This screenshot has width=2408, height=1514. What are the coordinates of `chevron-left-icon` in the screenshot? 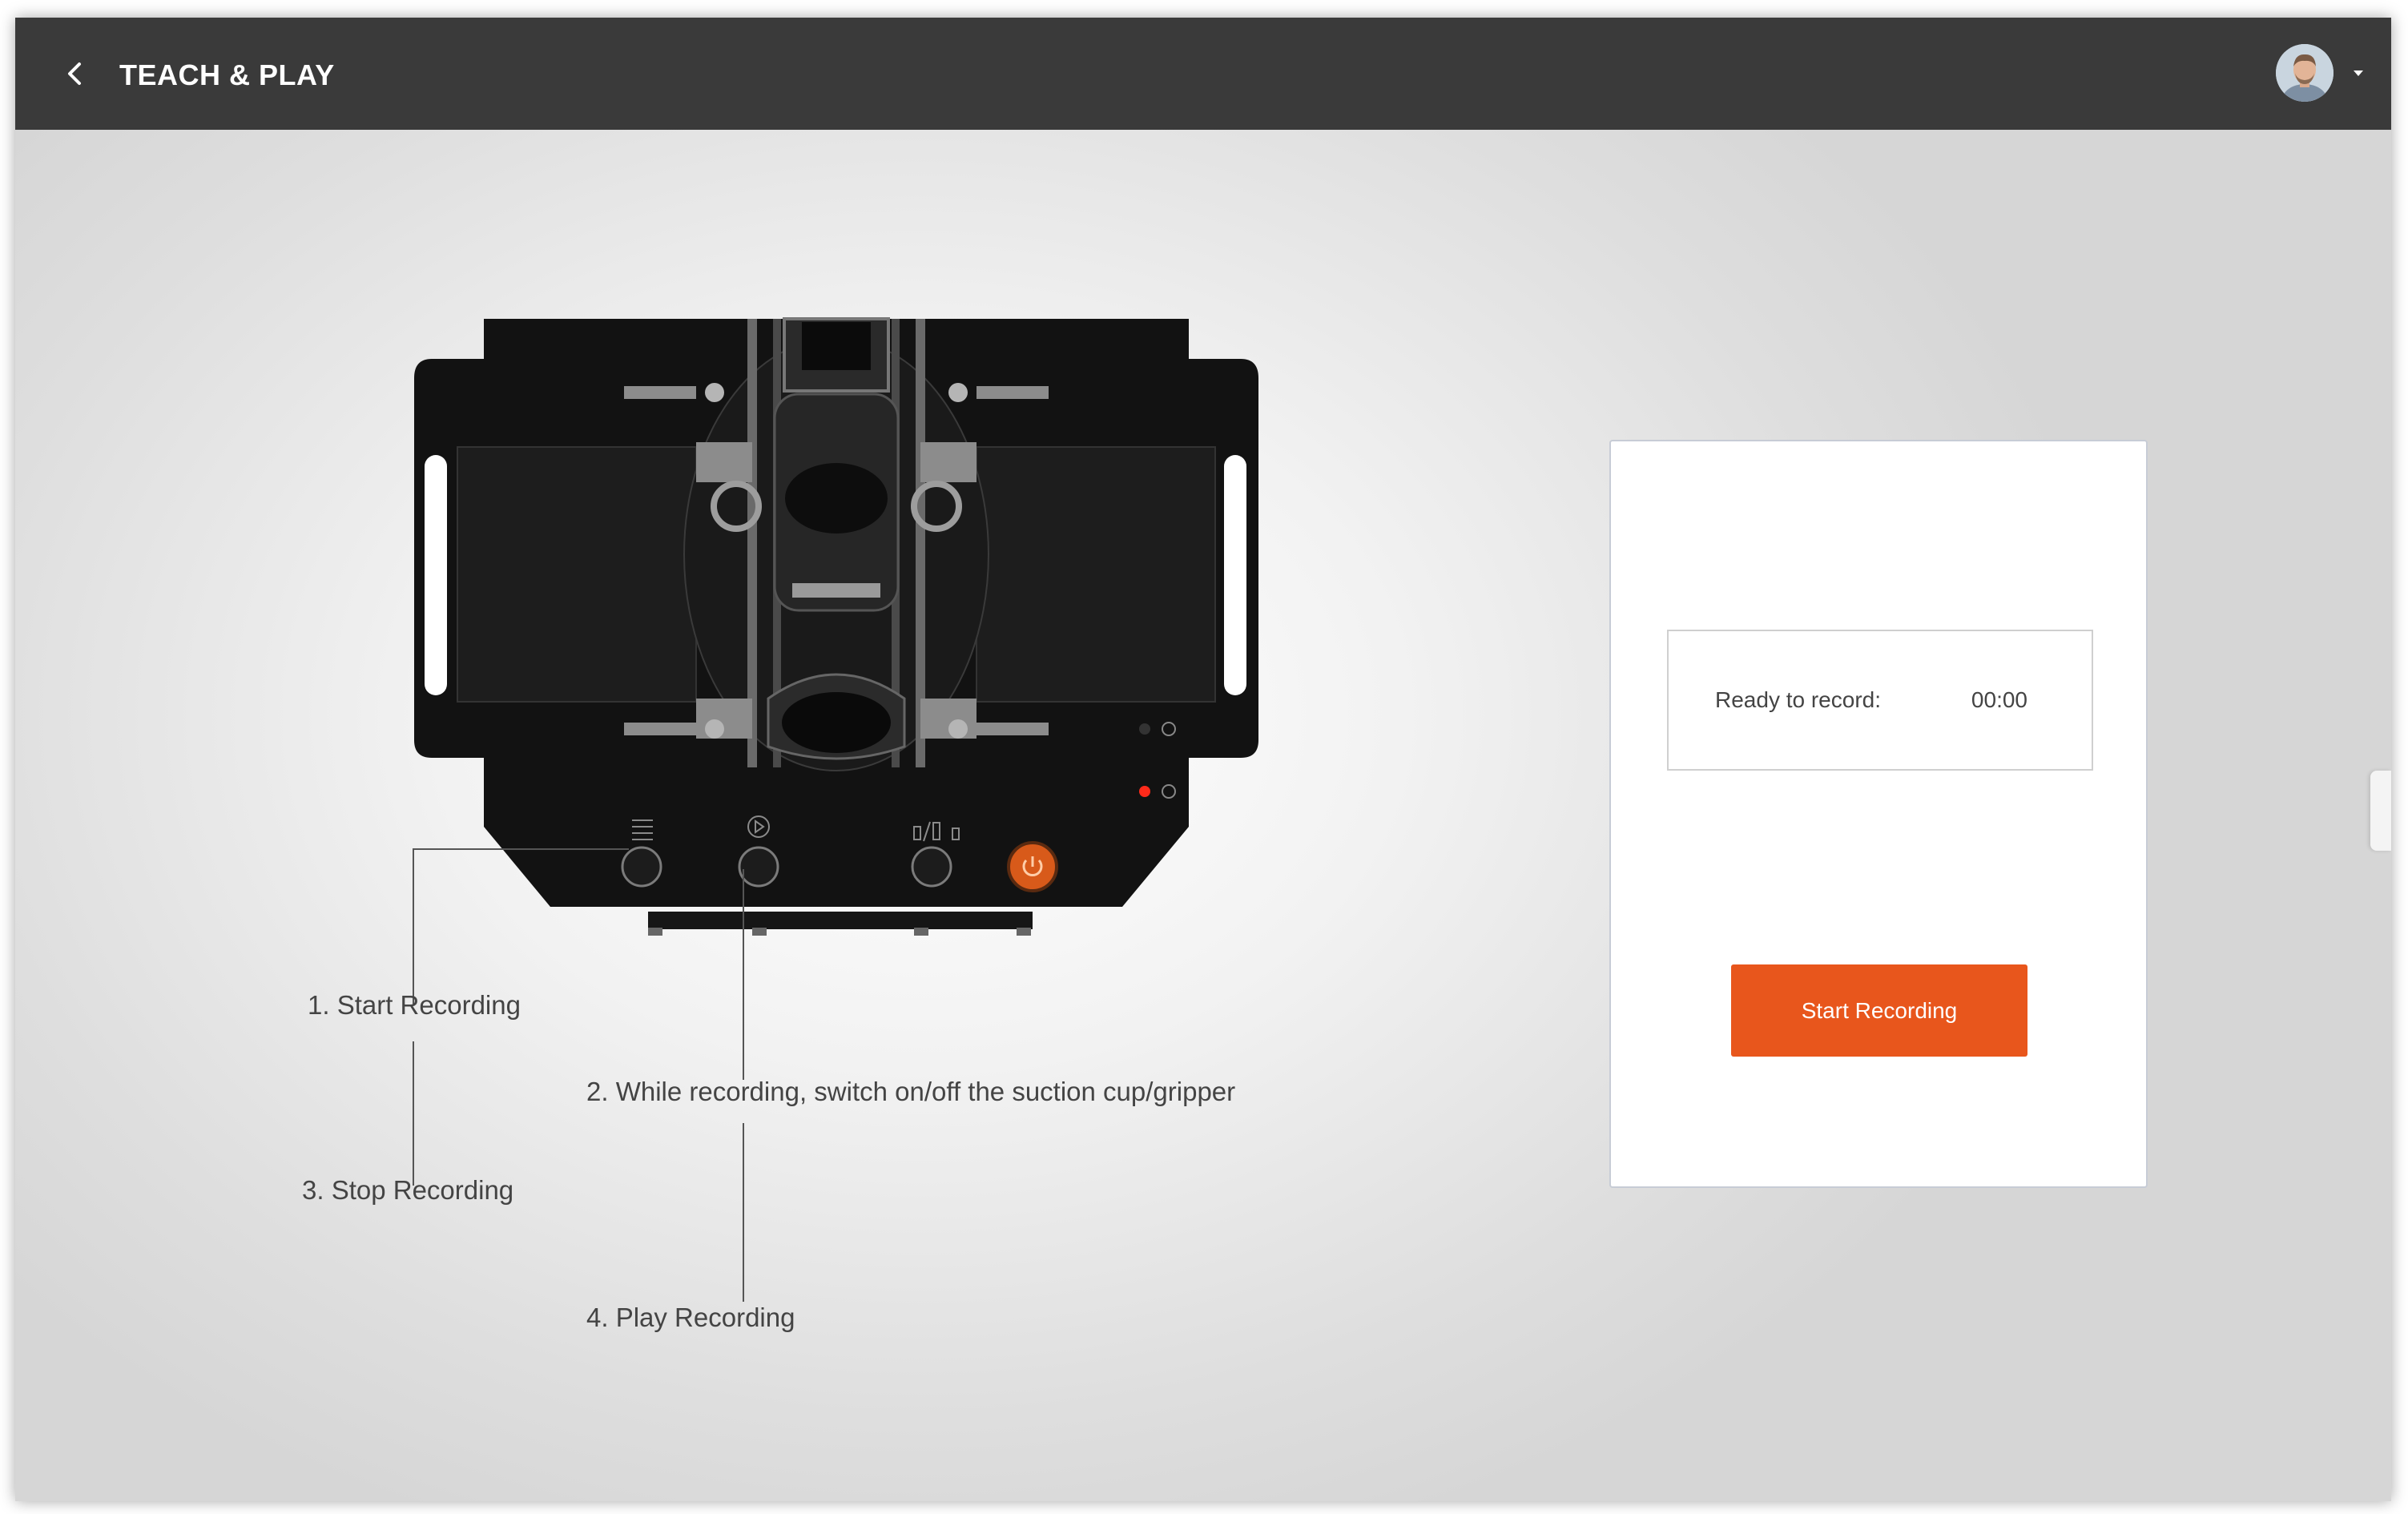 It's located at (74, 73).